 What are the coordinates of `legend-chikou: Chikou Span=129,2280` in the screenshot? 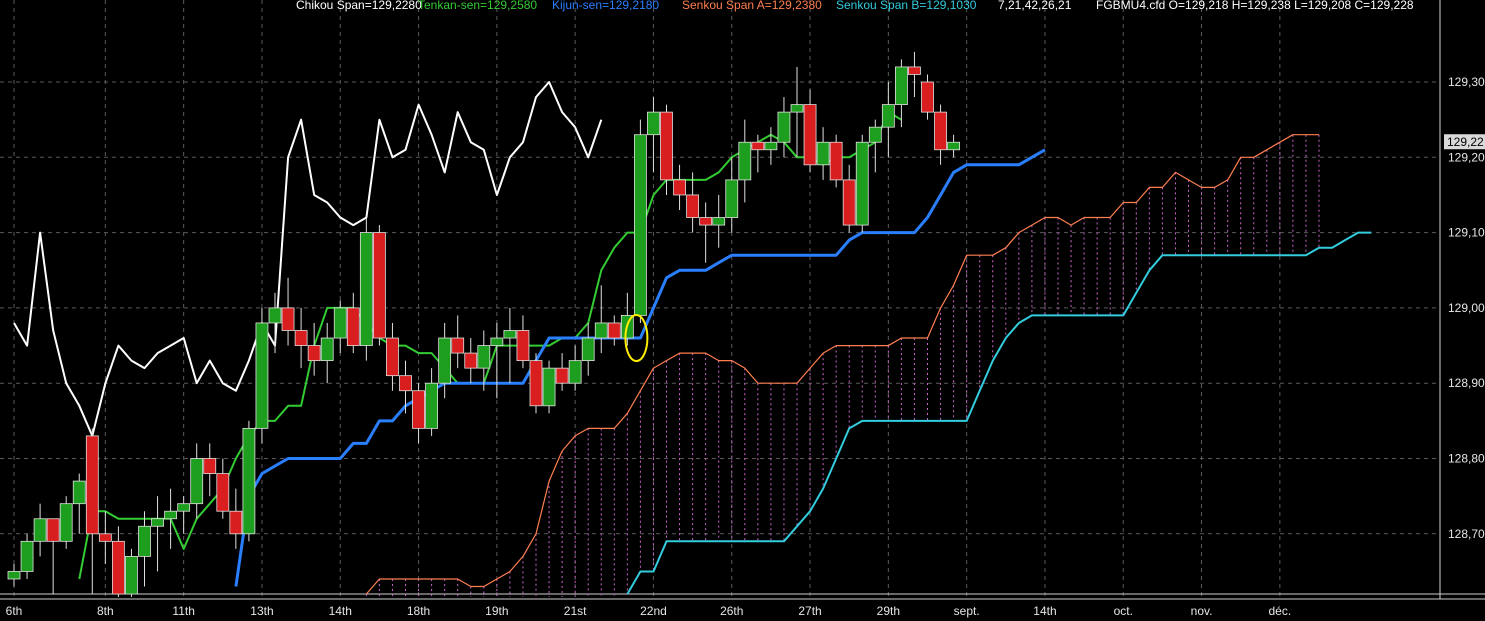 It's located at (359, 6).